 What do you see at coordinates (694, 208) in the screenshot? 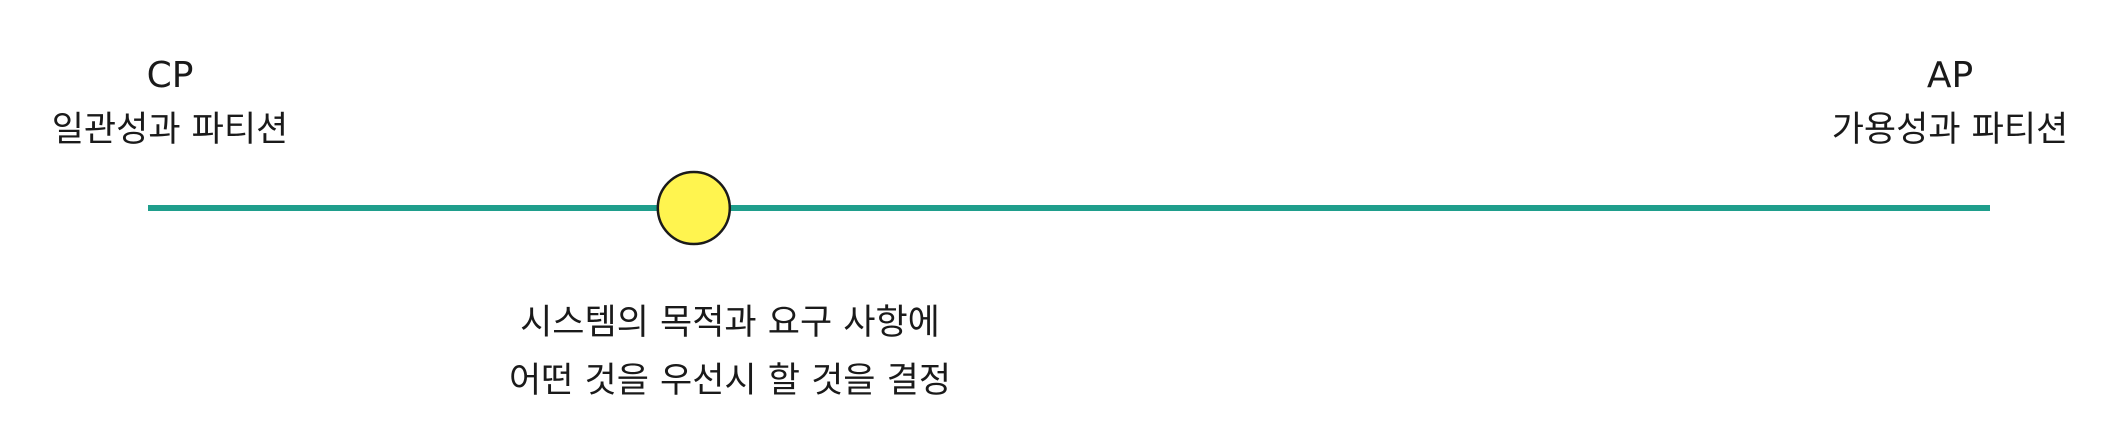
I see `slider-marker` at bounding box center [694, 208].